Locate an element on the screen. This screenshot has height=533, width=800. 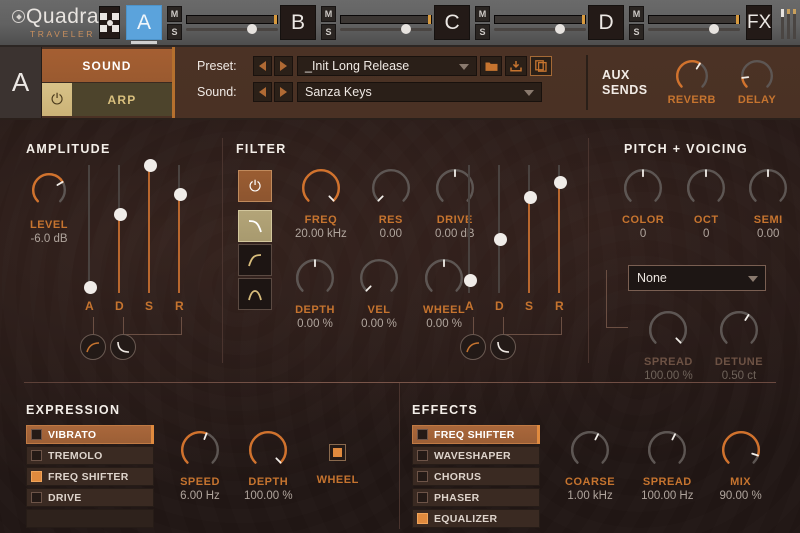
speed-label: SPEED is located at coordinates (200, 482).